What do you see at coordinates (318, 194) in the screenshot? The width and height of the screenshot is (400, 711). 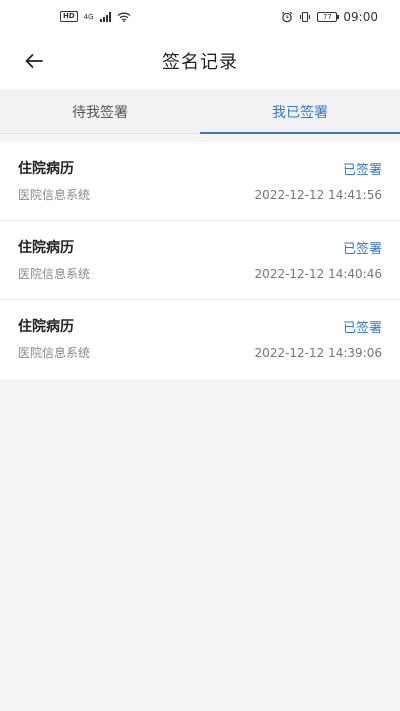 I see `record-time: 2022-12-12 14:41:56` at bounding box center [318, 194].